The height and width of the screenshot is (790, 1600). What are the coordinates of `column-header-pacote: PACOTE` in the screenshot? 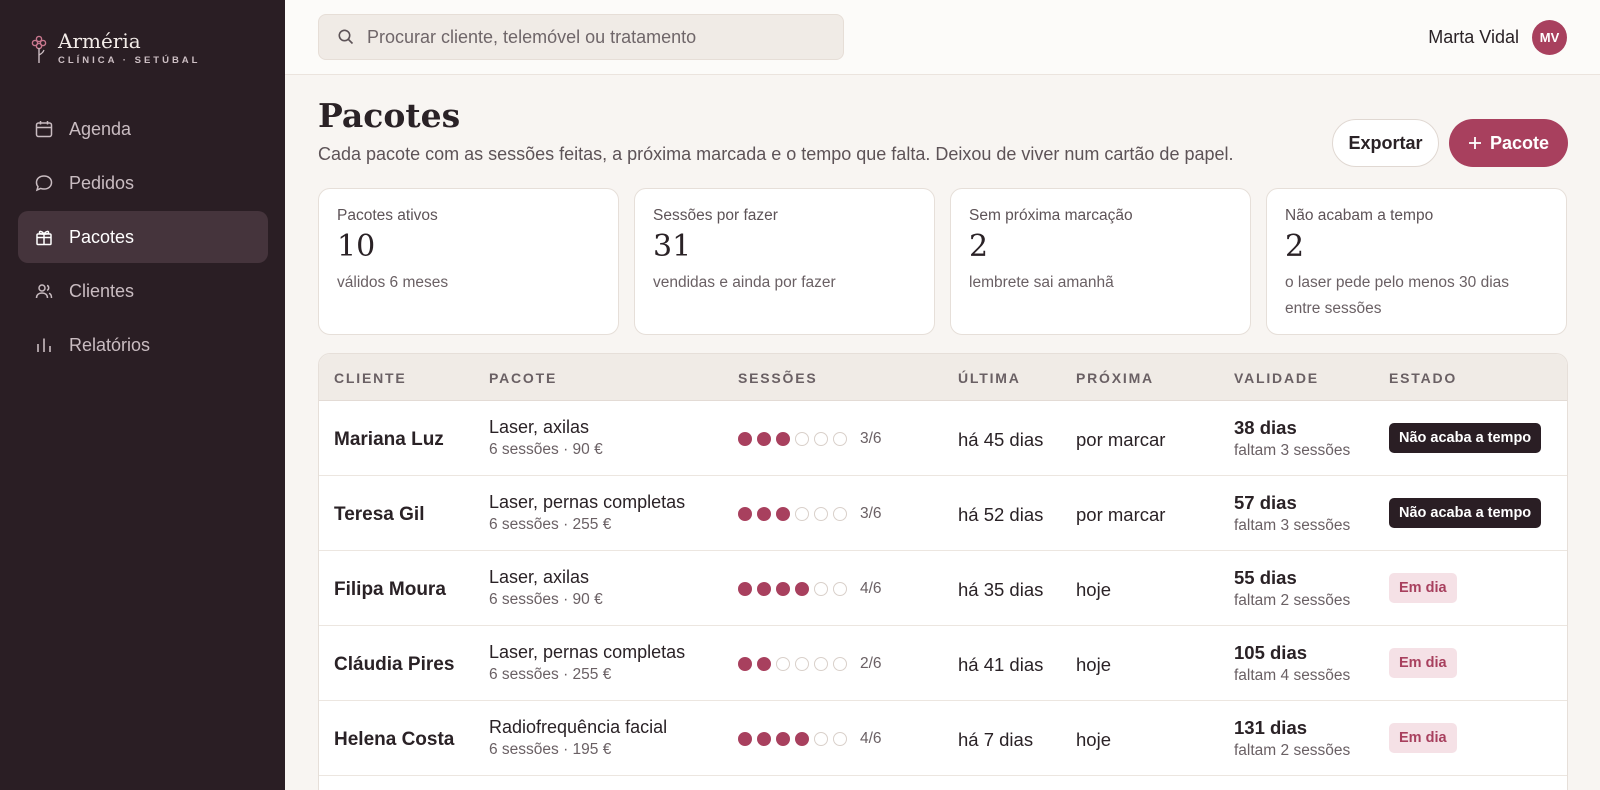 It's located at (523, 378).